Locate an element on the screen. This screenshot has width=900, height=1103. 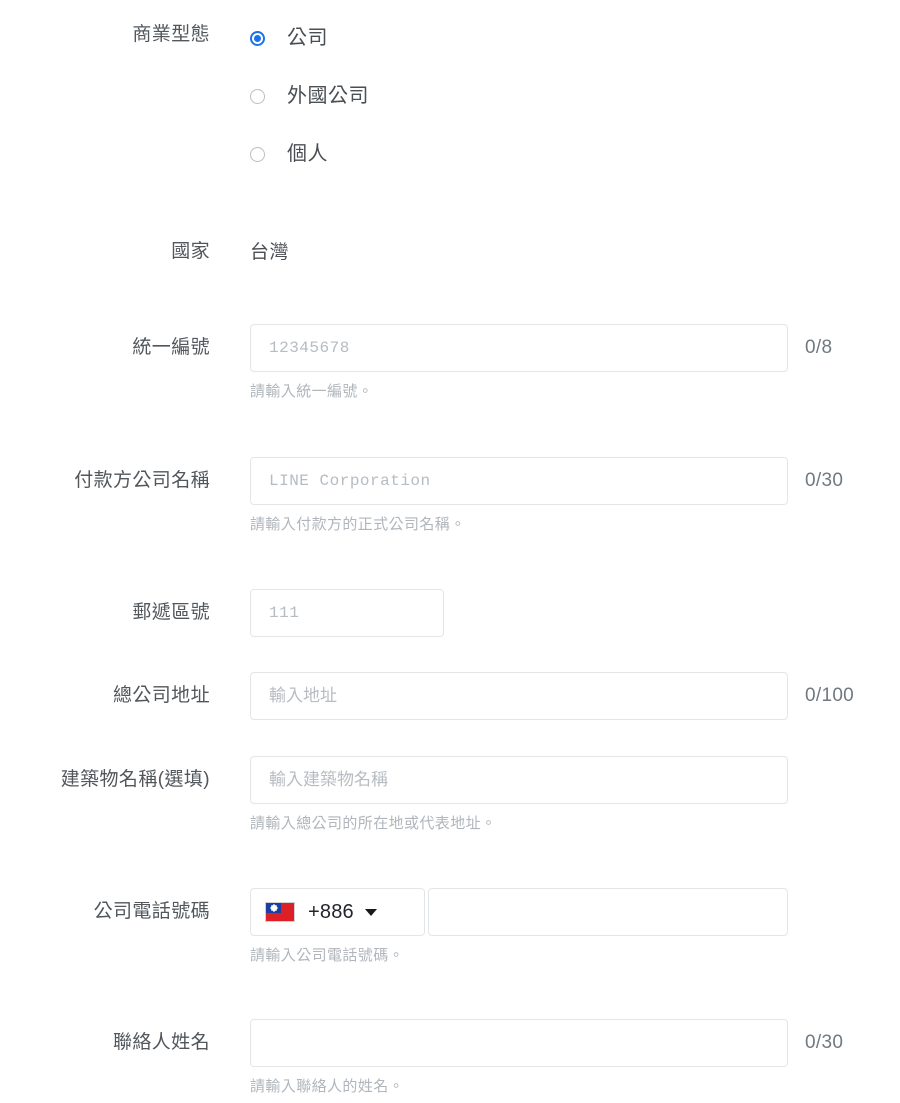
contact-name-counter: 0/30 is located at coordinates (824, 1042).